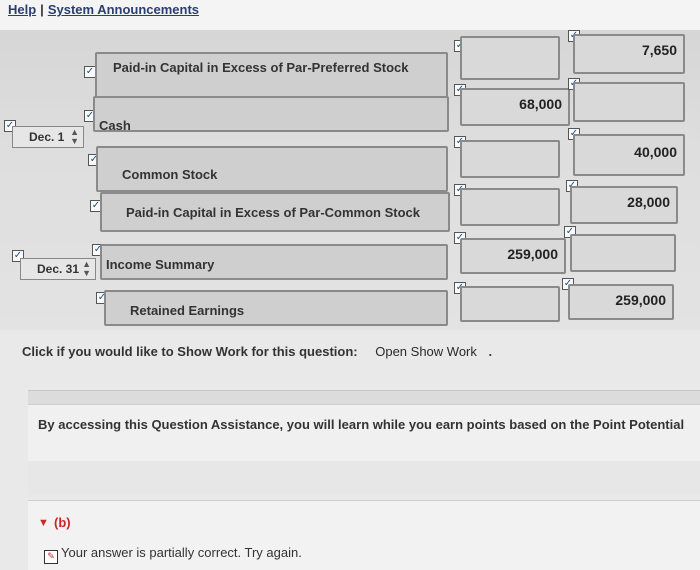  I want to click on debit-field-row-5: 259,000, so click(513, 256).